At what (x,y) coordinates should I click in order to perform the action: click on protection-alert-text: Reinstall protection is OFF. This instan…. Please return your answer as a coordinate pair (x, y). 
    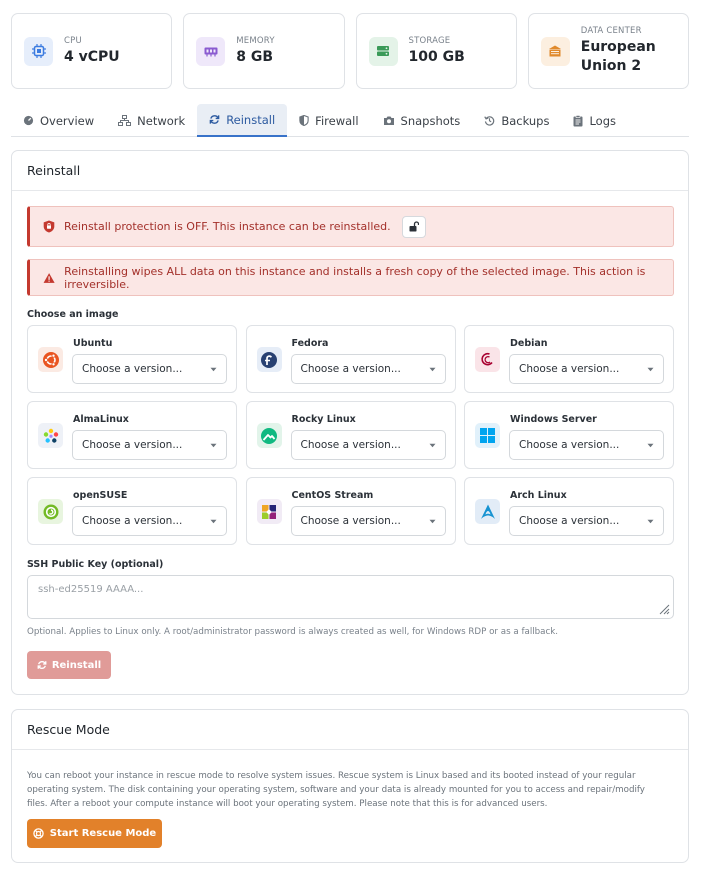
    Looking at the image, I should click on (227, 226).